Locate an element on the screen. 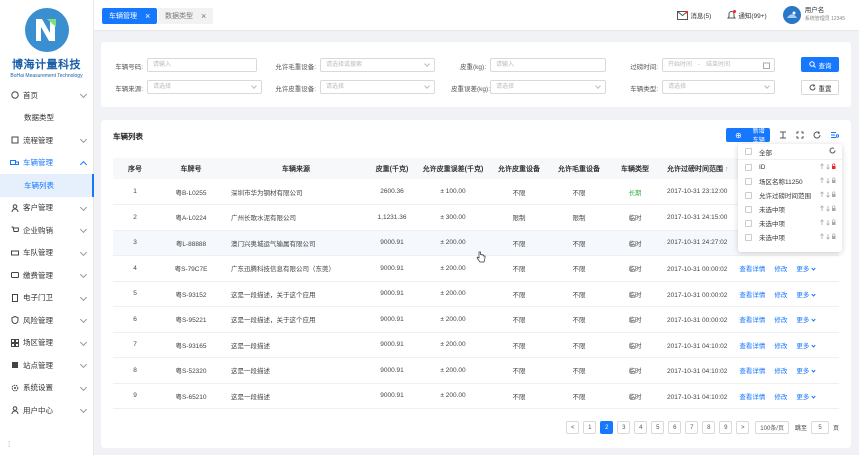 The height and width of the screenshot is (455, 859). collapse-icon: ⁞ is located at coordinates (9, 444).